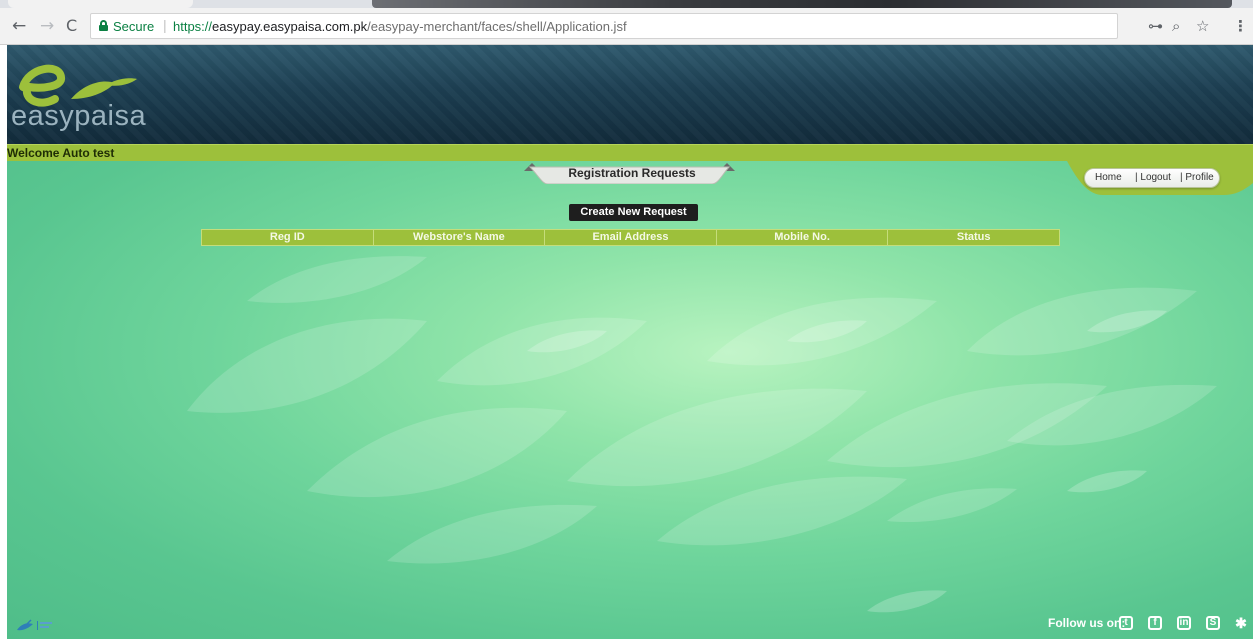 This screenshot has width=1253, height=639. What do you see at coordinates (47, 26) in the screenshot?
I see `forward-icon: →` at bounding box center [47, 26].